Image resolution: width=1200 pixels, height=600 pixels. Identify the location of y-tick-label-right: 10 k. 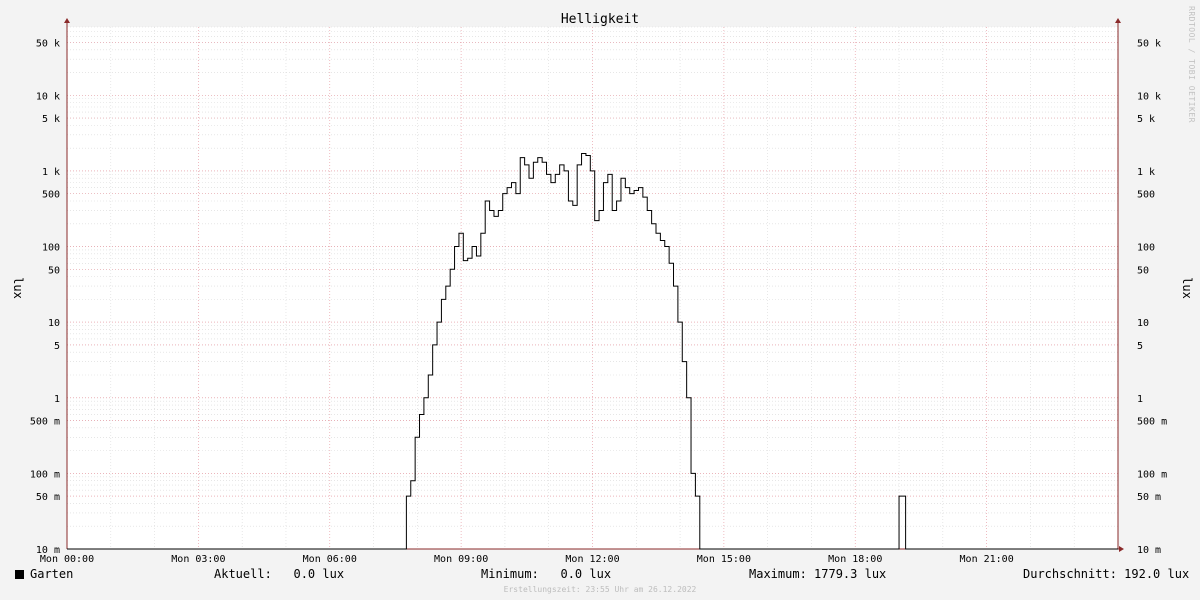
(1149, 96).